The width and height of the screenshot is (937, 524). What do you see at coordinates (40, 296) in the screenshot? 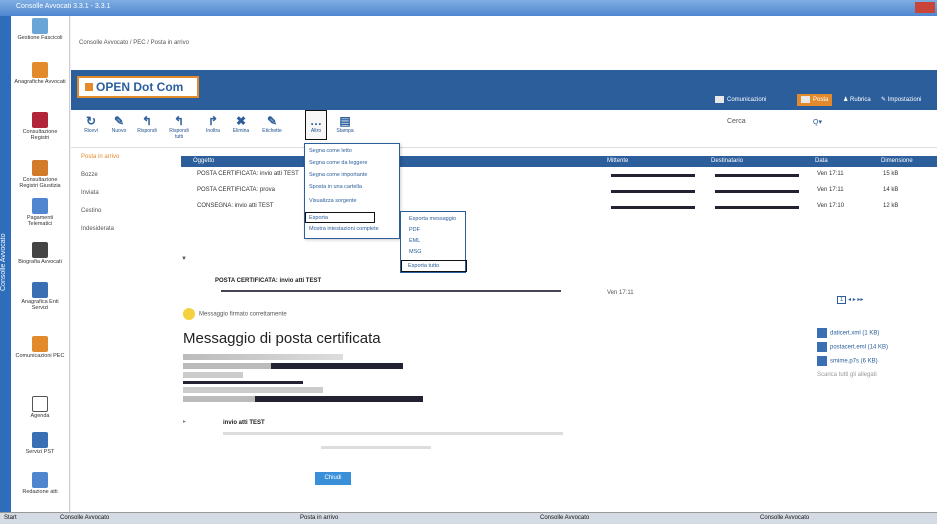
I see `sidebar-item-enti-servizi: Anagrafica Enti Servizi` at bounding box center [40, 296].